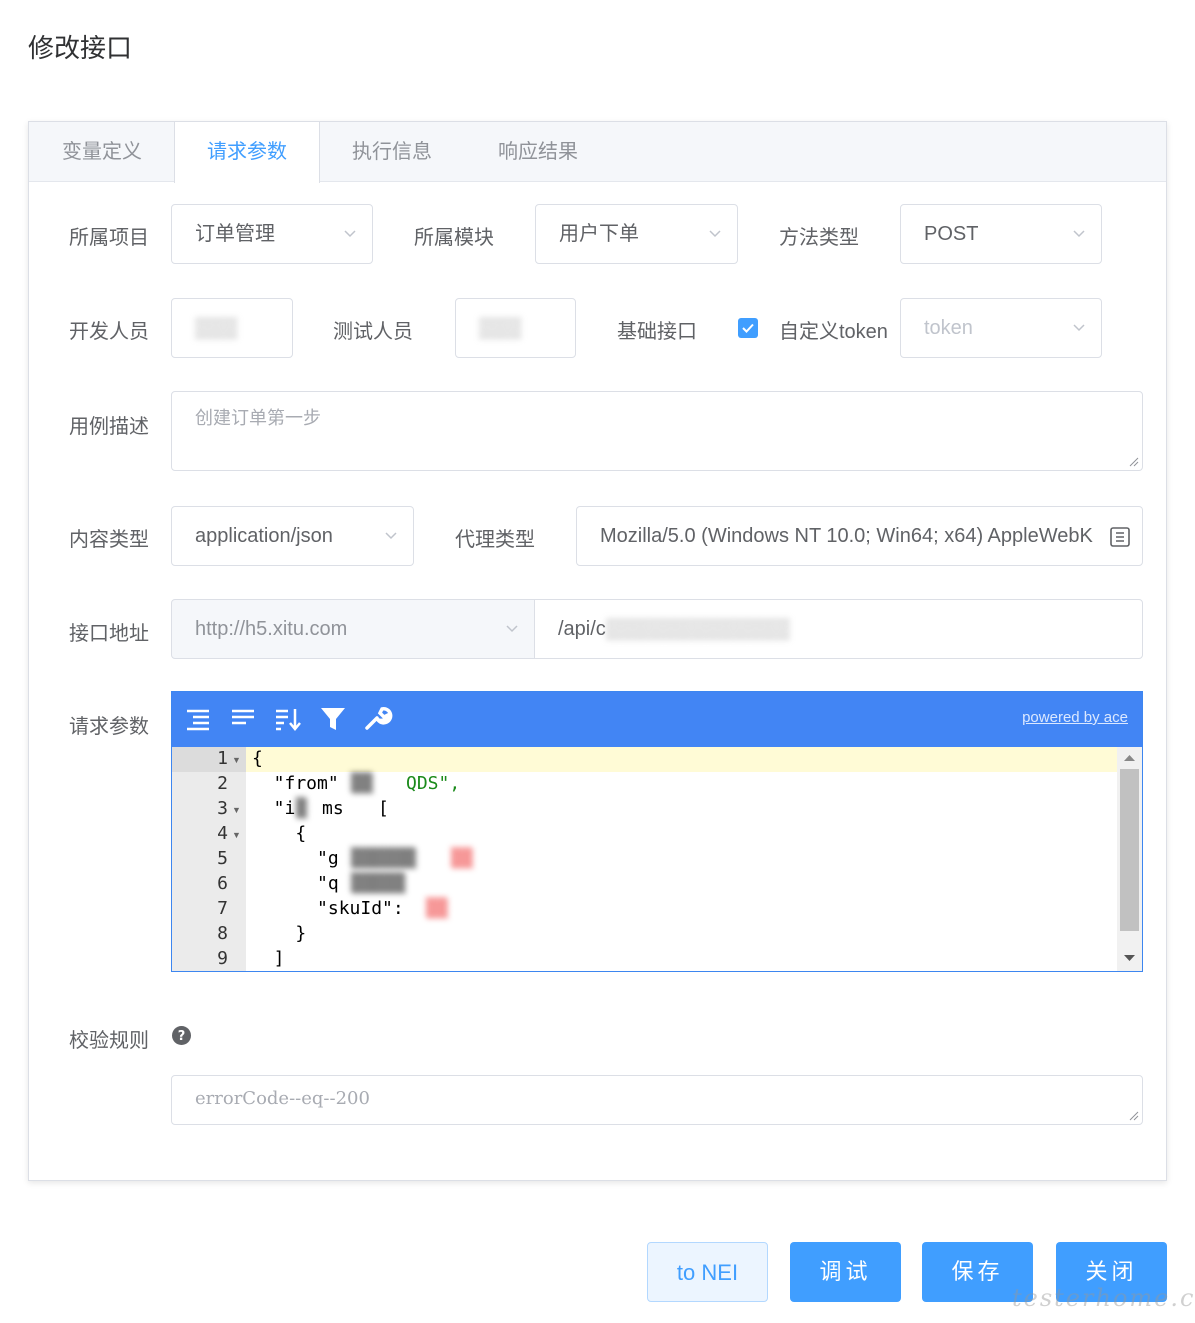  What do you see at coordinates (454, 238) in the screenshot?
I see `module-label: 所属模块` at bounding box center [454, 238].